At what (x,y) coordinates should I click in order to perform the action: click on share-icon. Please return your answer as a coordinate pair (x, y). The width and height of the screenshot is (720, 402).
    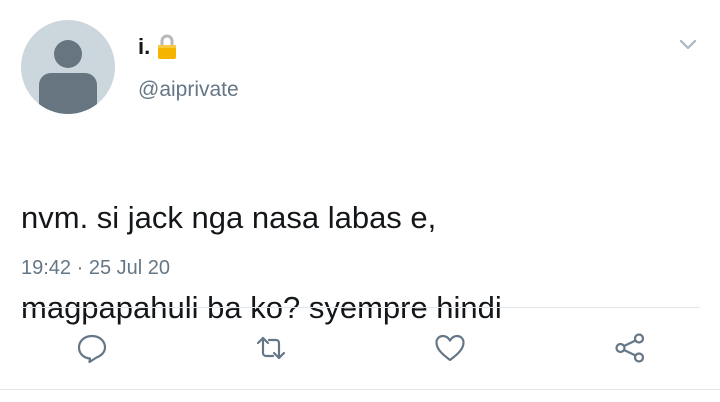
    Looking at the image, I should click on (630, 348).